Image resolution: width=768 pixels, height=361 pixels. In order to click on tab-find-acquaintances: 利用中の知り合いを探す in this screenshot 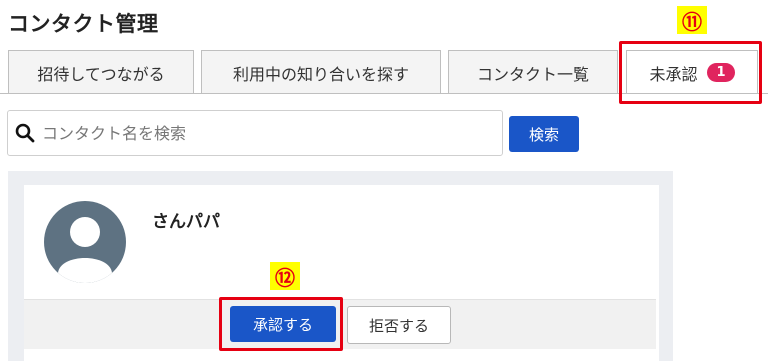, I will do `click(321, 72)`.